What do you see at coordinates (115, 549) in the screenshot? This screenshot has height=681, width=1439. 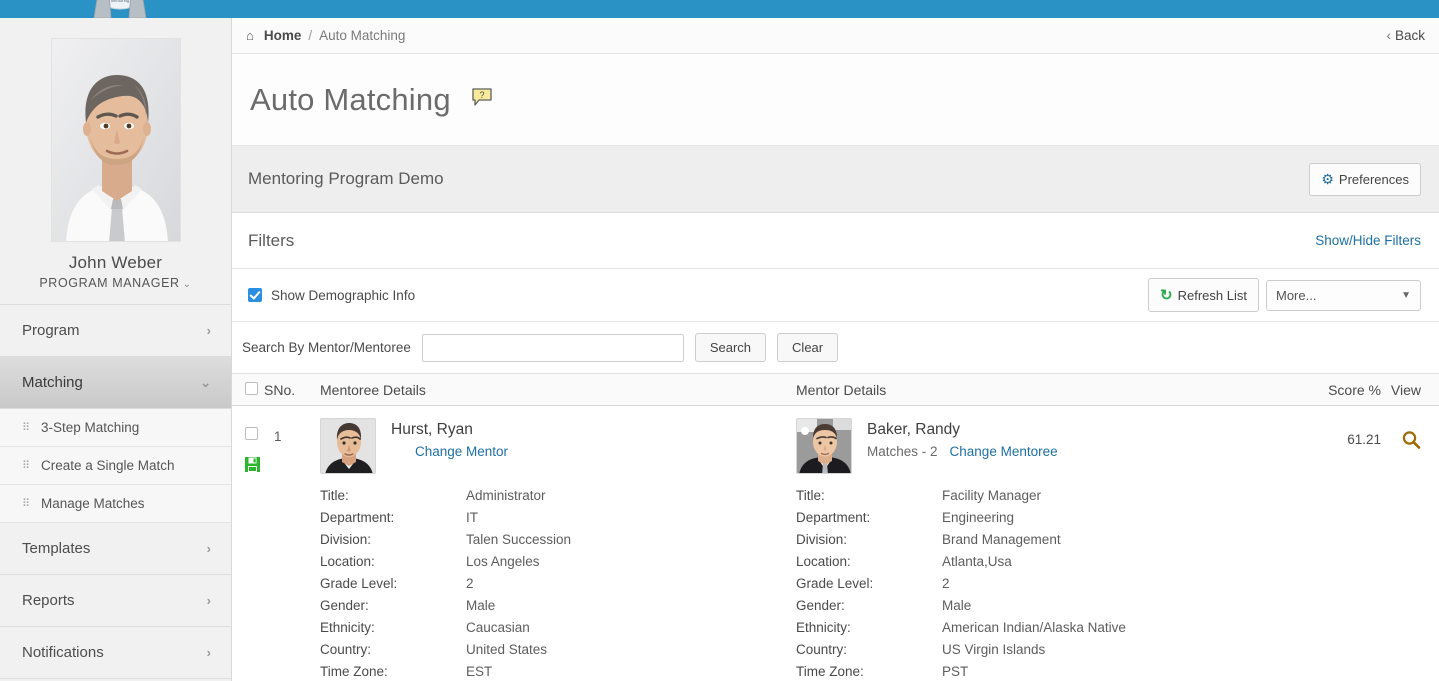 I see `sidebar-item-templates: Templates ›` at bounding box center [115, 549].